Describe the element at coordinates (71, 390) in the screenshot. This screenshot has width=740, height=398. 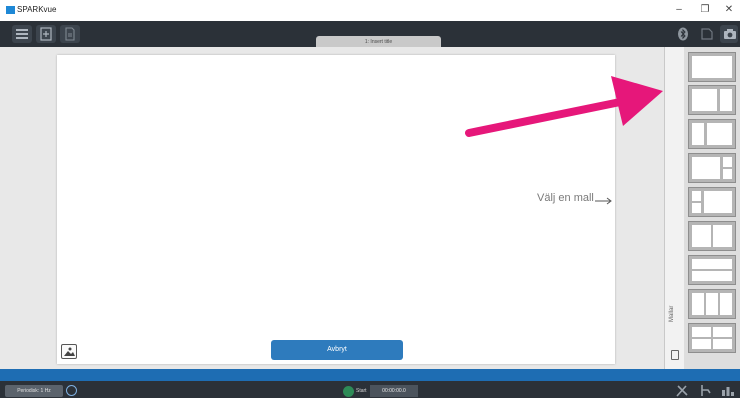
I see `sample-settings-icon` at that location.